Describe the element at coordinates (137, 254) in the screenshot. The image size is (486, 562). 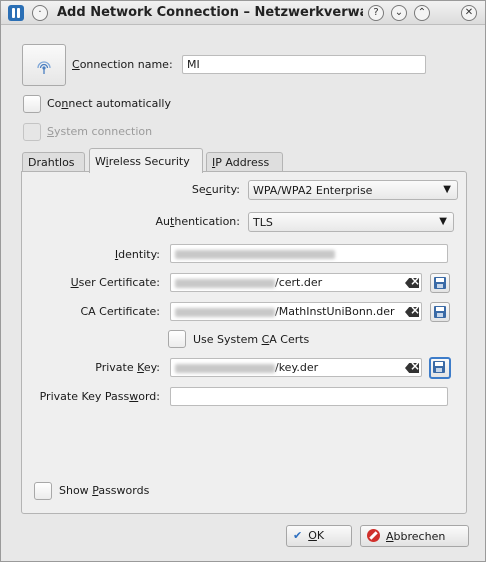
I see `identity-label: Identity:` at that location.